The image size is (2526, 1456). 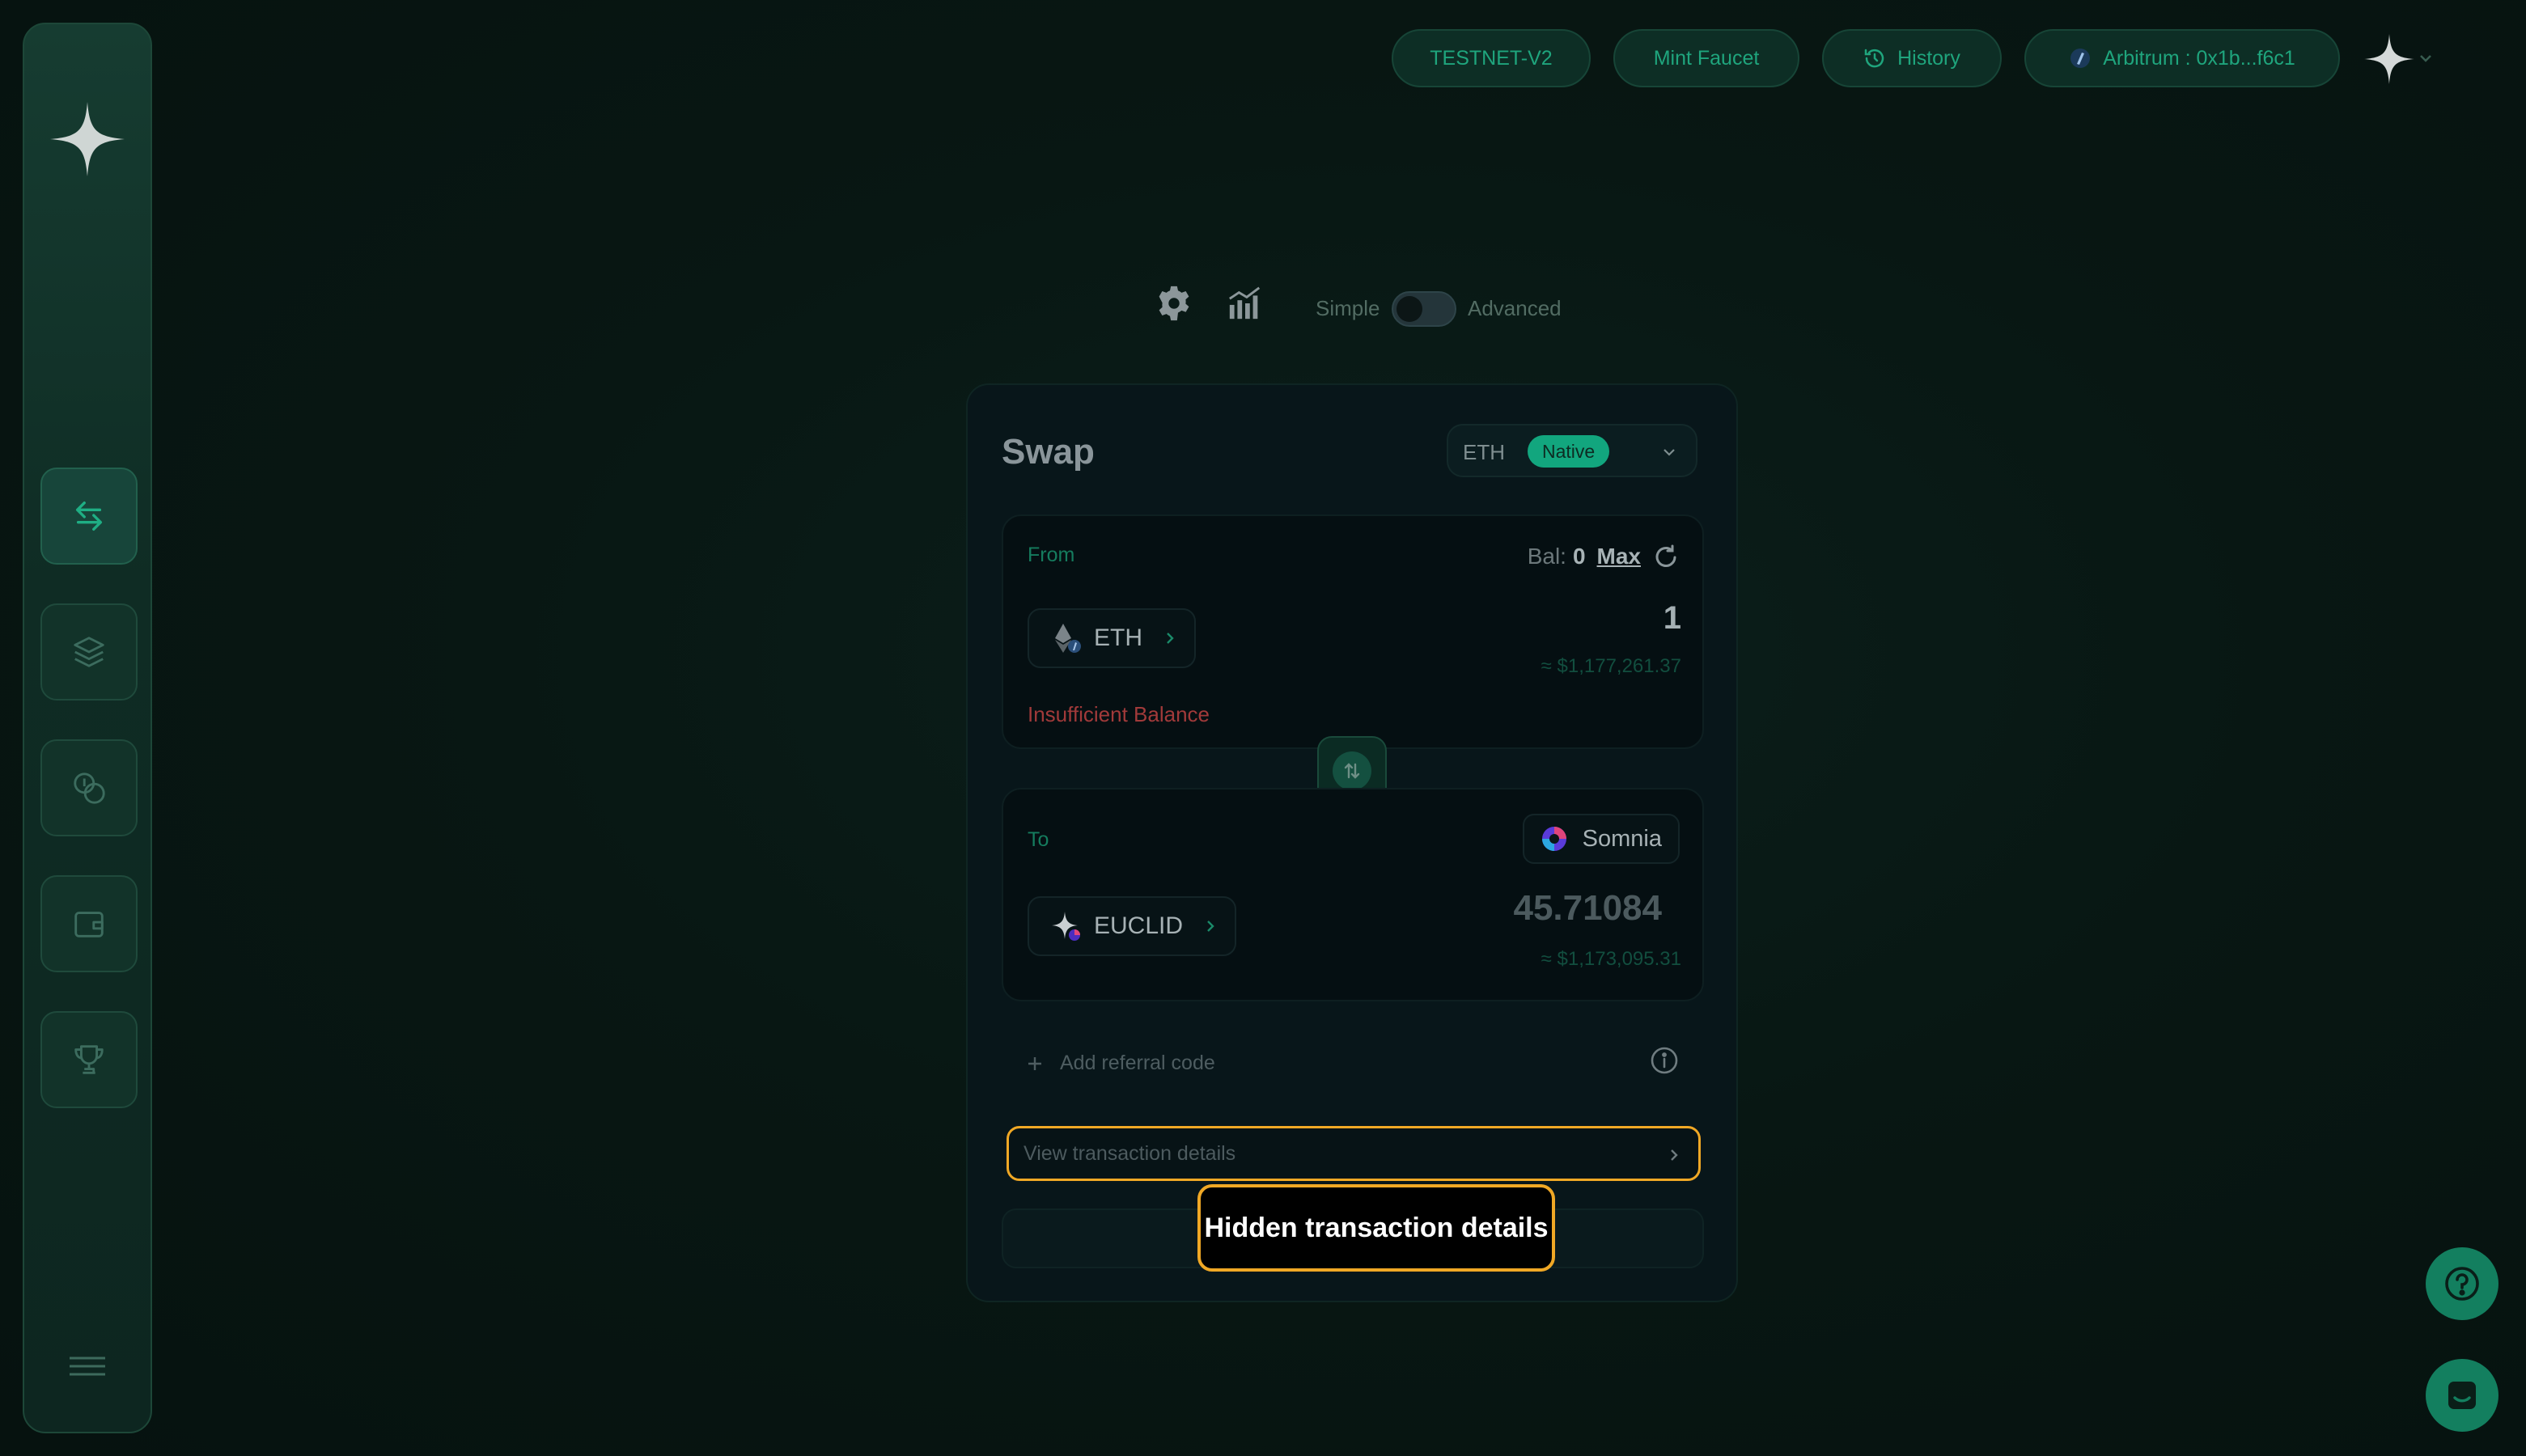 What do you see at coordinates (1139, 926) in the screenshot?
I see `to-token-label: EUCLID` at bounding box center [1139, 926].